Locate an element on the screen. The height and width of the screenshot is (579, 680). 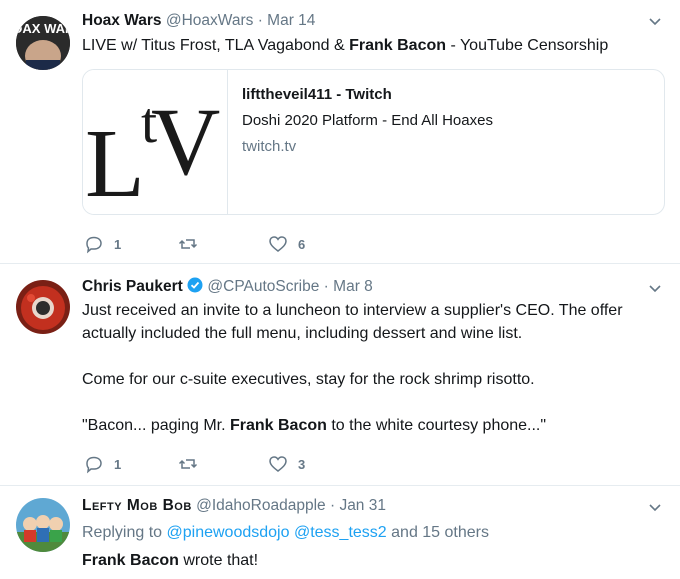
text-segment: wrote that! is located at coordinates (218, 560).